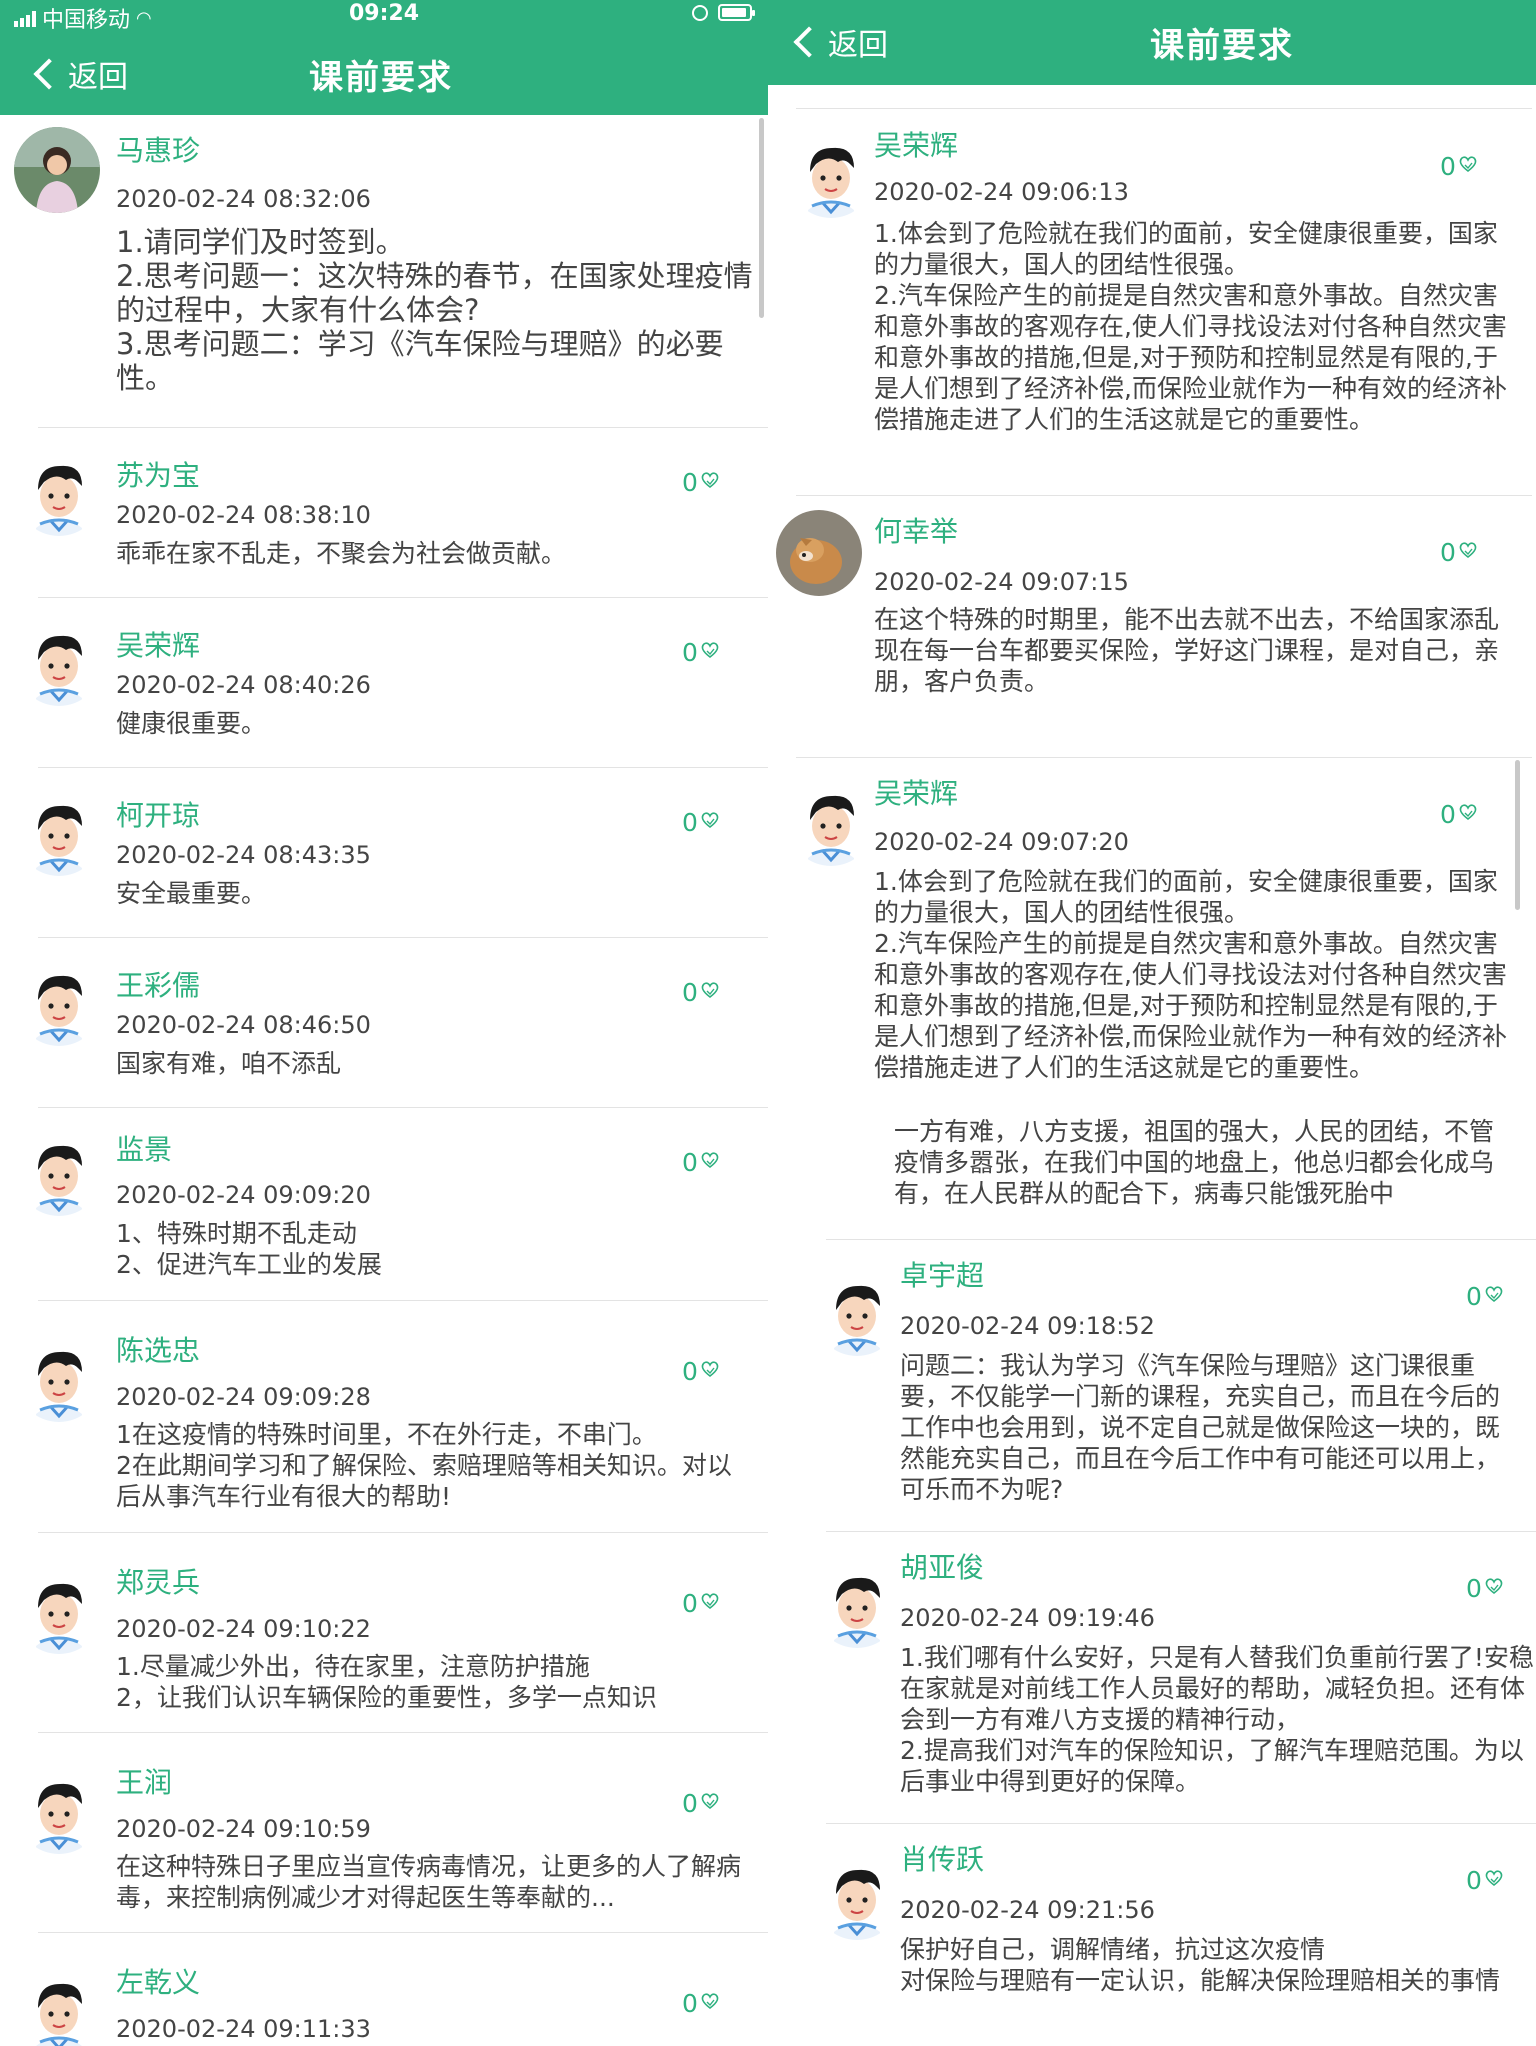 This screenshot has height=2046, width=1536. Describe the element at coordinates (736, 12) in the screenshot. I see `battery-icon` at that location.